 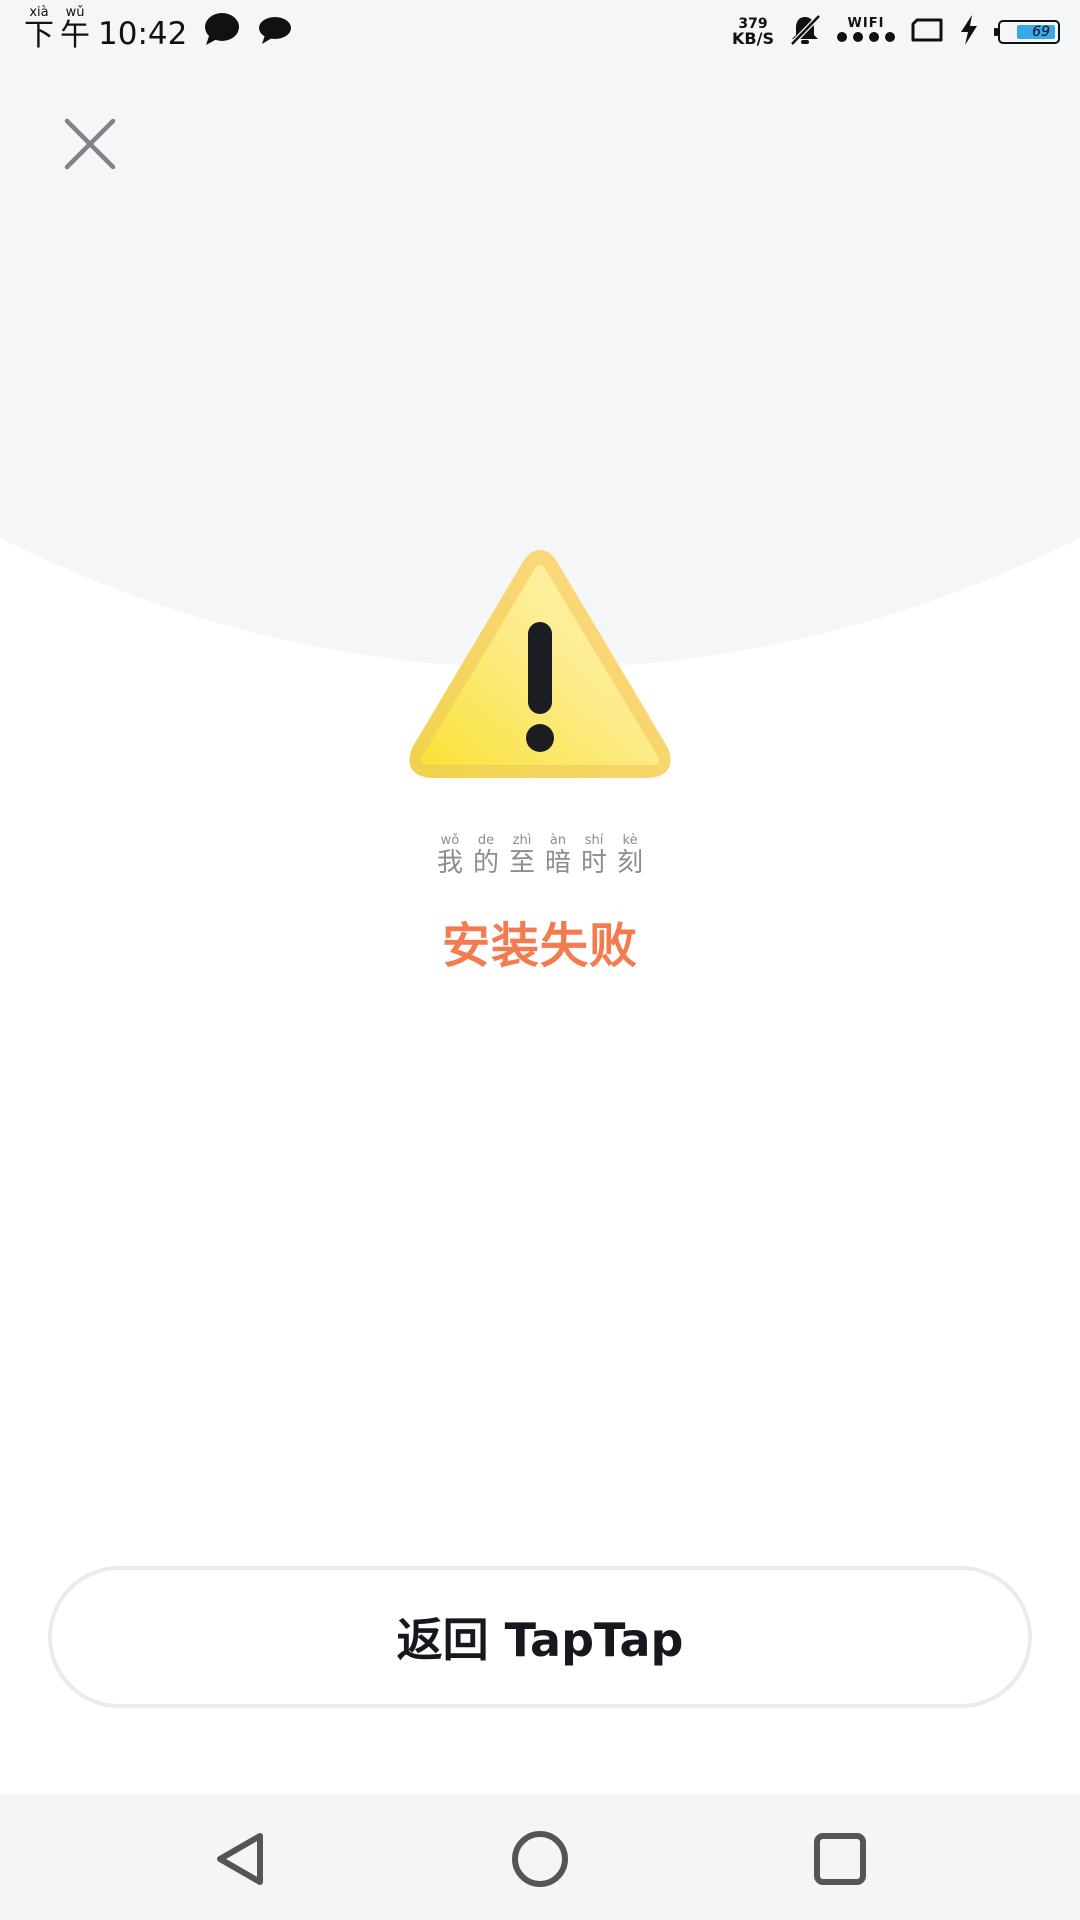 I want to click on subtitle-char-4: àn 暗, so click(x=558, y=855).